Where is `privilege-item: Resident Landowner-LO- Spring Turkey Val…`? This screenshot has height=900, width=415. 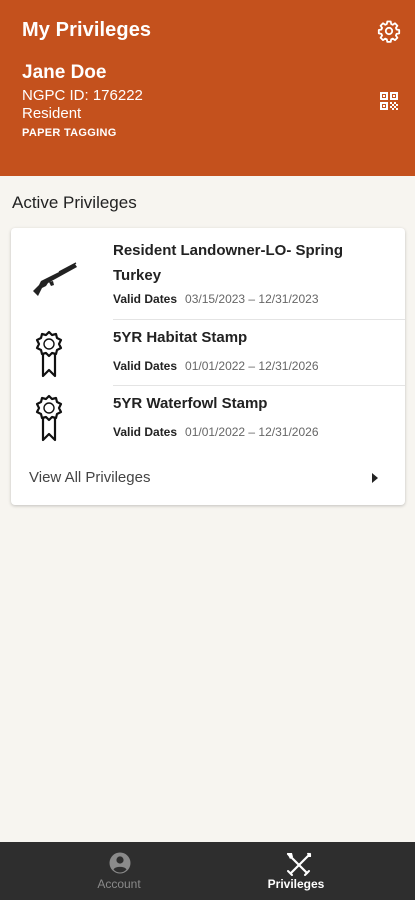 privilege-item: Resident Landowner-LO- Spring Turkey Val… is located at coordinates (208, 274).